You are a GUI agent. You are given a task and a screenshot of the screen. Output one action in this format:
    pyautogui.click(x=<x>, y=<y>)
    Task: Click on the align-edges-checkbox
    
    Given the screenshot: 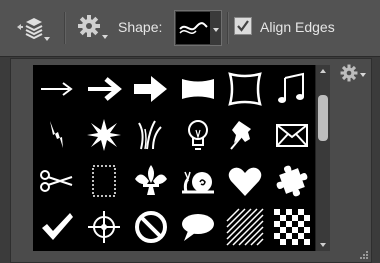 What is the action you would take?
    pyautogui.click(x=243, y=26)
    